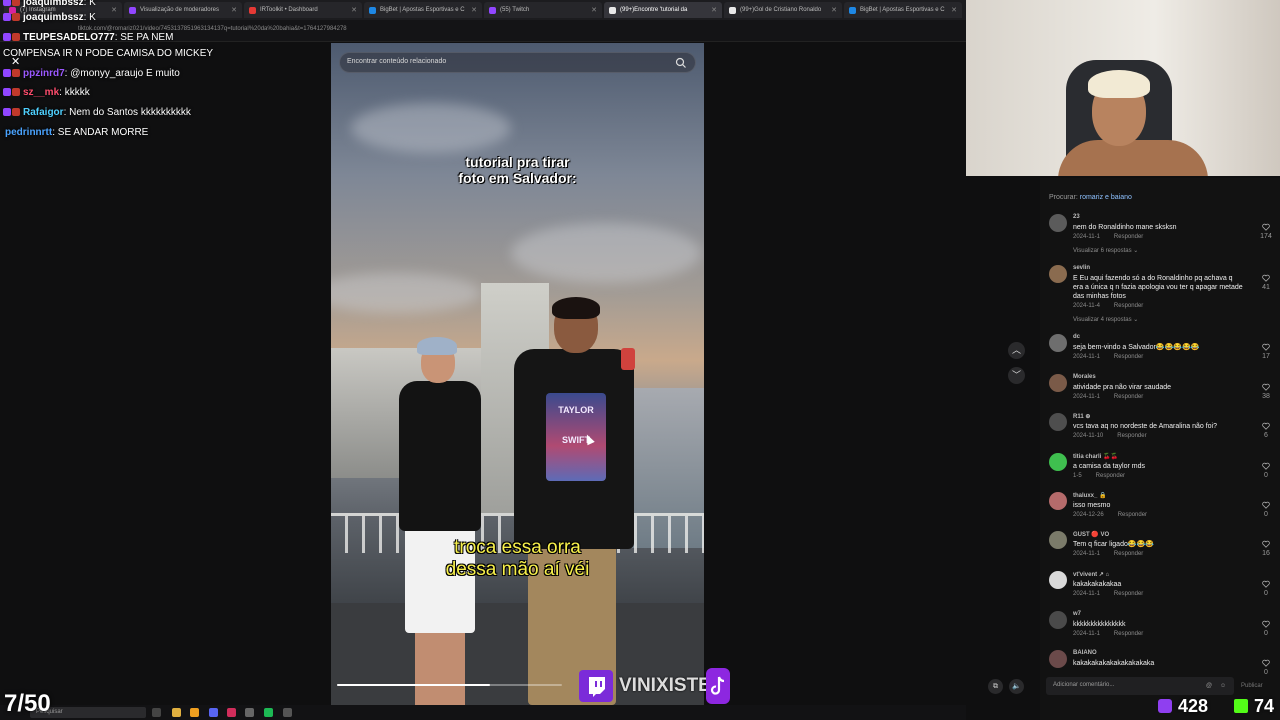 This screenshot has width=1280, height=720. What do you see at coordinates (1140, 686) in the screenshot?
I see `comment-input: Adicionar comentário... @ ☺` at bounding box center [1140, 686].